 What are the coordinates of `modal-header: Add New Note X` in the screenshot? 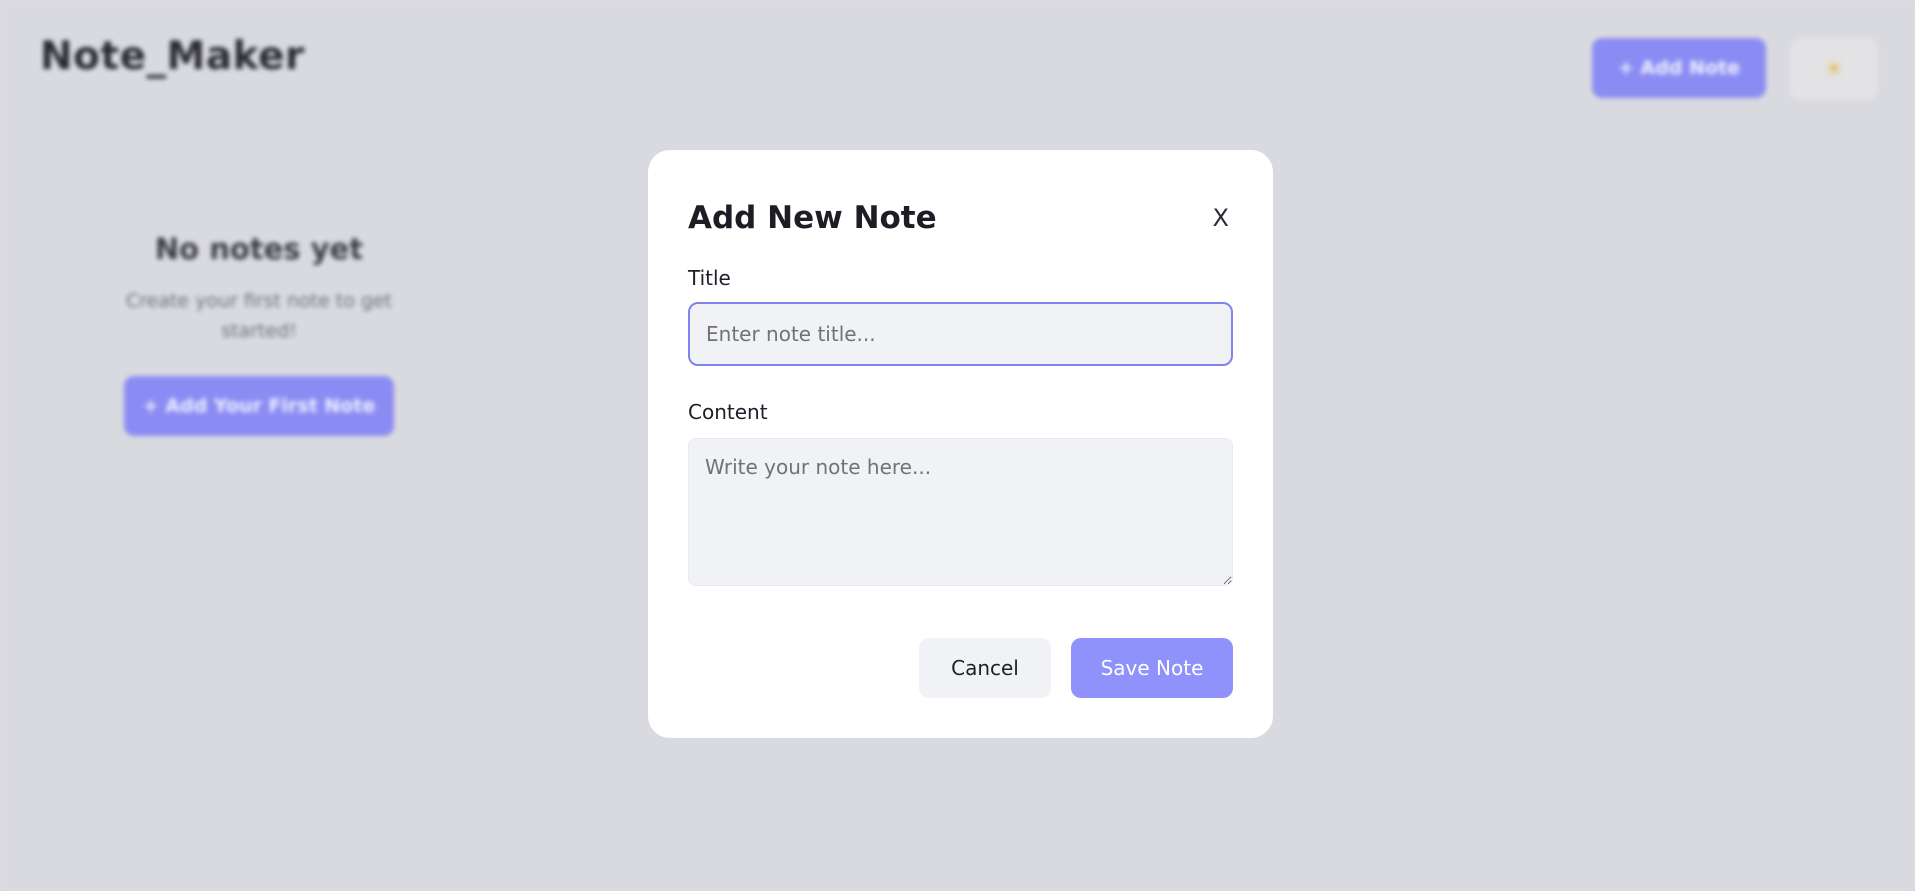 It's located at (960, 218).